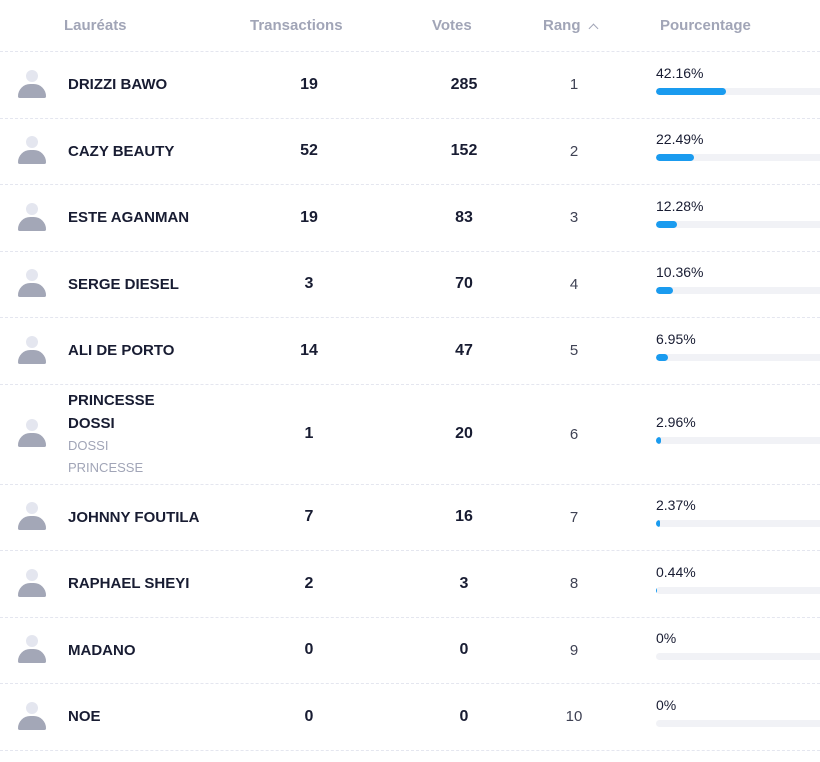  What do you see at coordinates (680, 205) in the screenshot?
I see `percentage-label: 12.28%` at bounding box center [680, 205].